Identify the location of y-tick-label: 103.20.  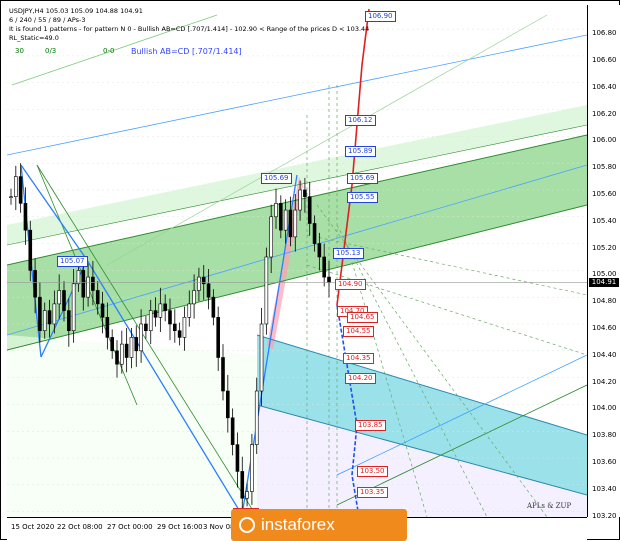
(604, 515).